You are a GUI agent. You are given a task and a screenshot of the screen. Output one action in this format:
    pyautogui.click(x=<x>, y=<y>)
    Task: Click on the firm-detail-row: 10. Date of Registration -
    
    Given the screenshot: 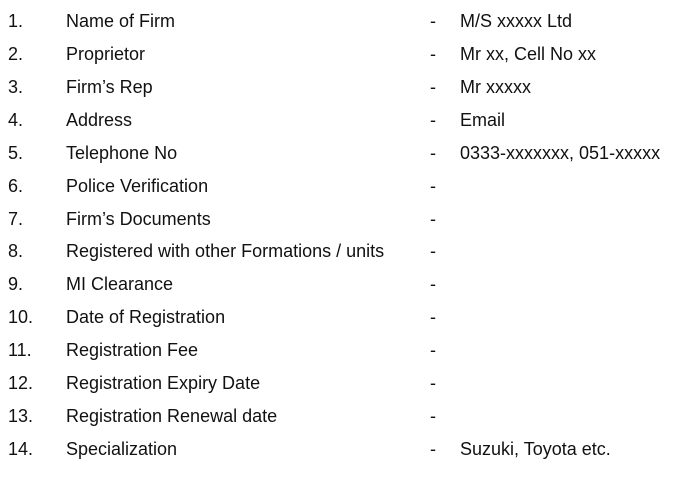 What is the action you would take?
    pyautogui.click(x=343, y=317)
    